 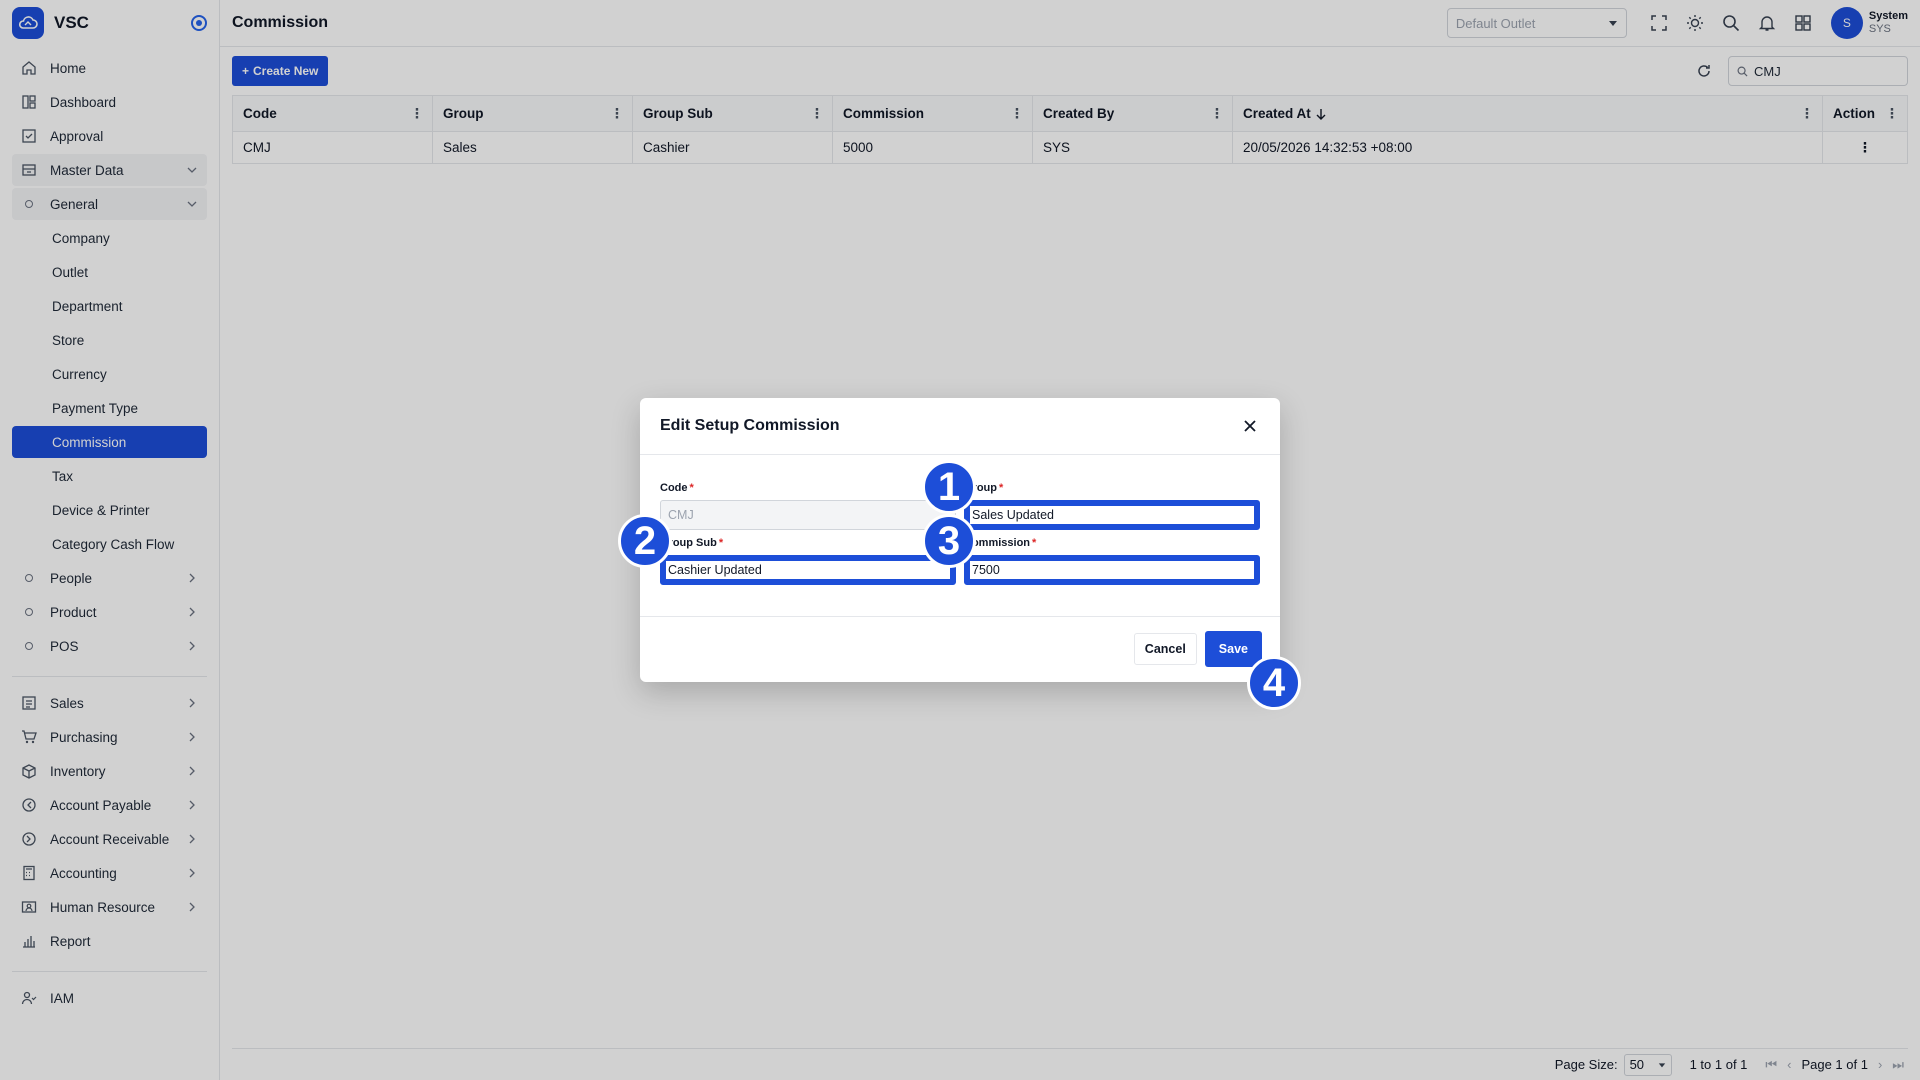 I want to click on step-marker-3: 3, so click(x=949, y=541).